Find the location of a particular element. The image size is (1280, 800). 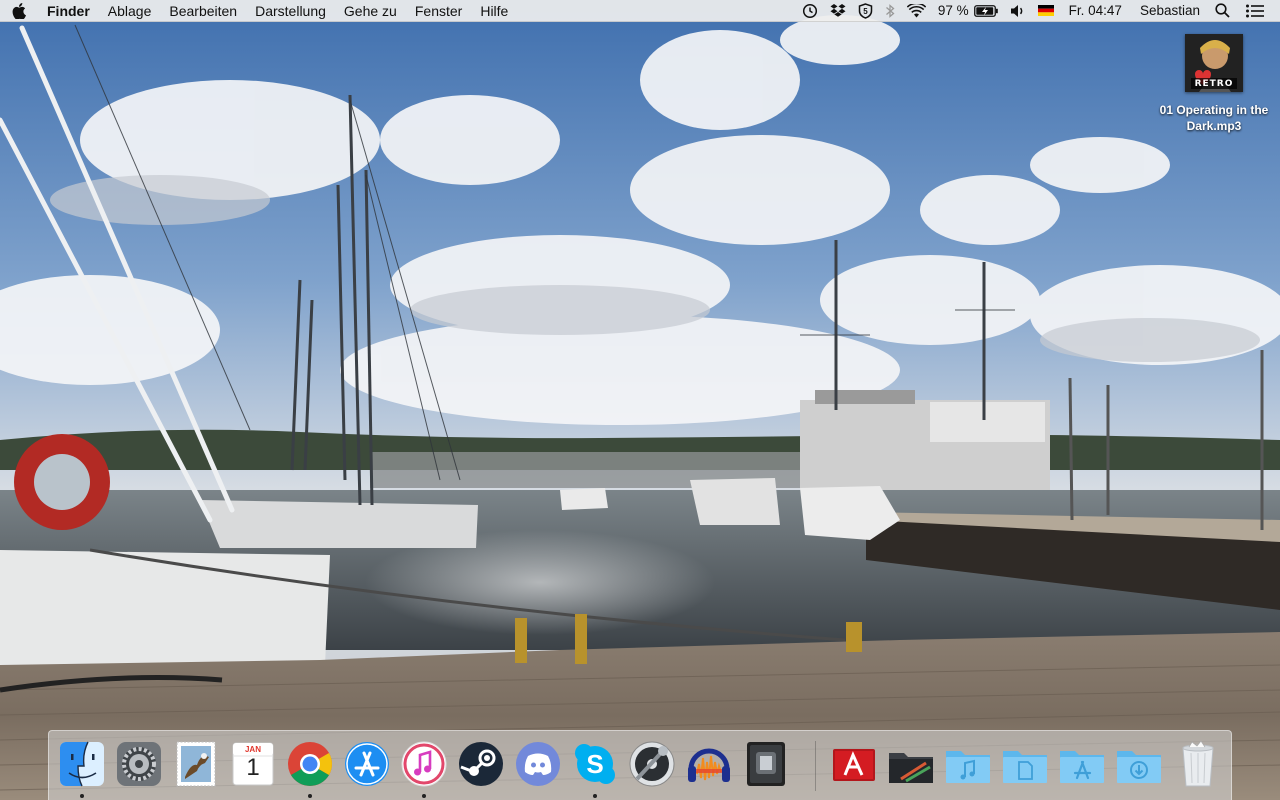

audacity-icon is located at coordinates (709, 764).